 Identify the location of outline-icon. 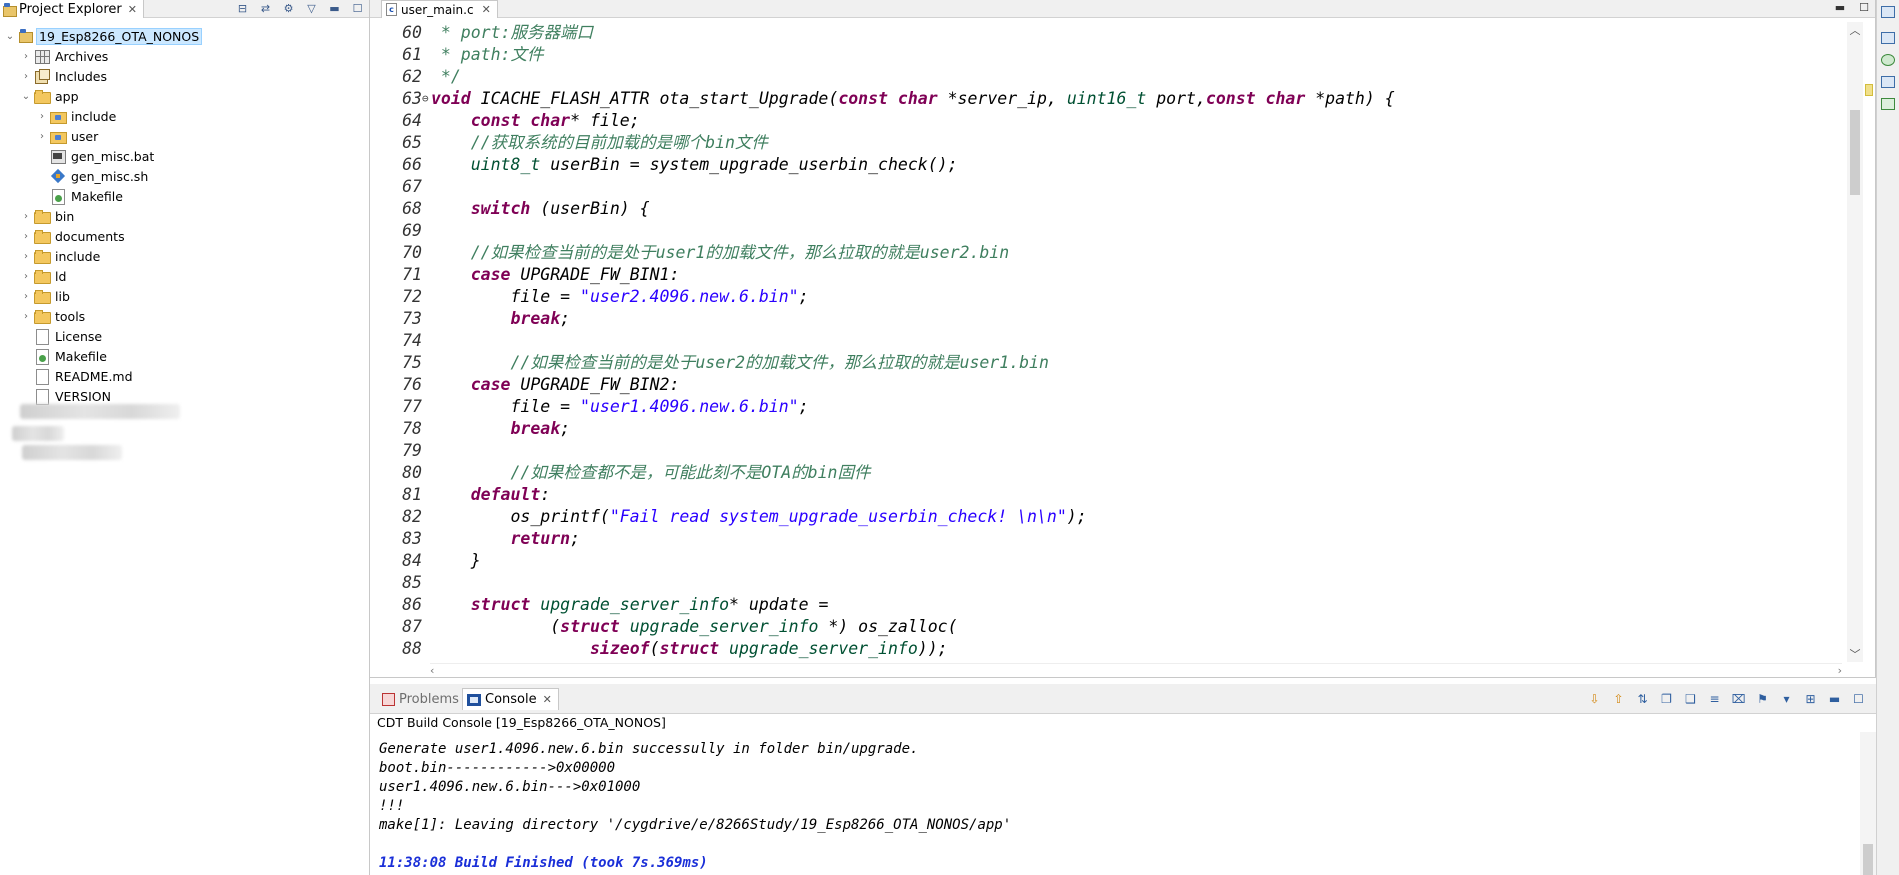
(1888, 12).